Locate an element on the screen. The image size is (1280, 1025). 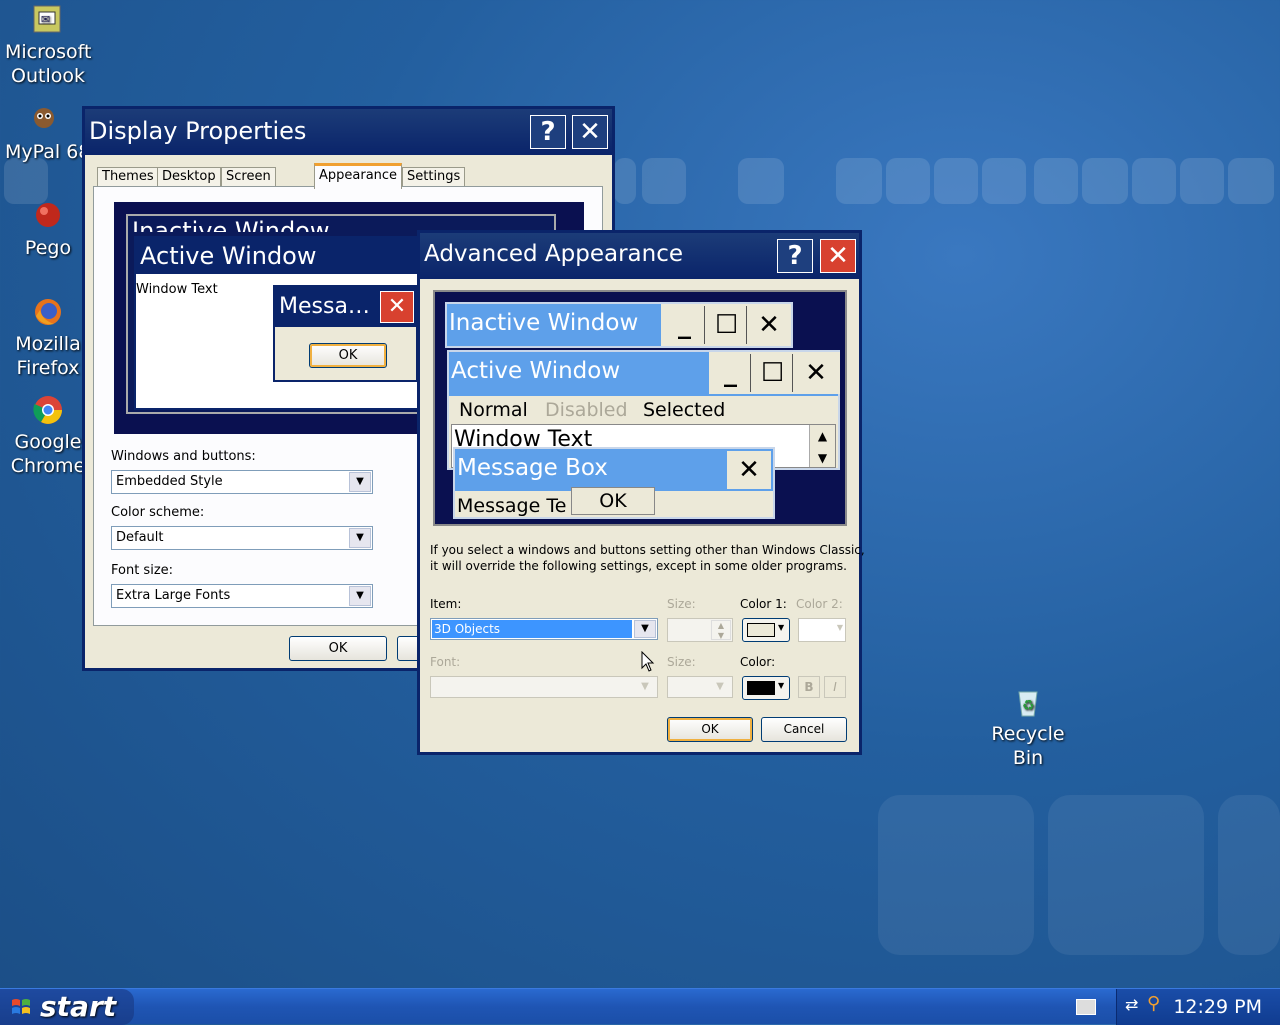
color2-label: Color 2: is located at coordinates (819, 604).